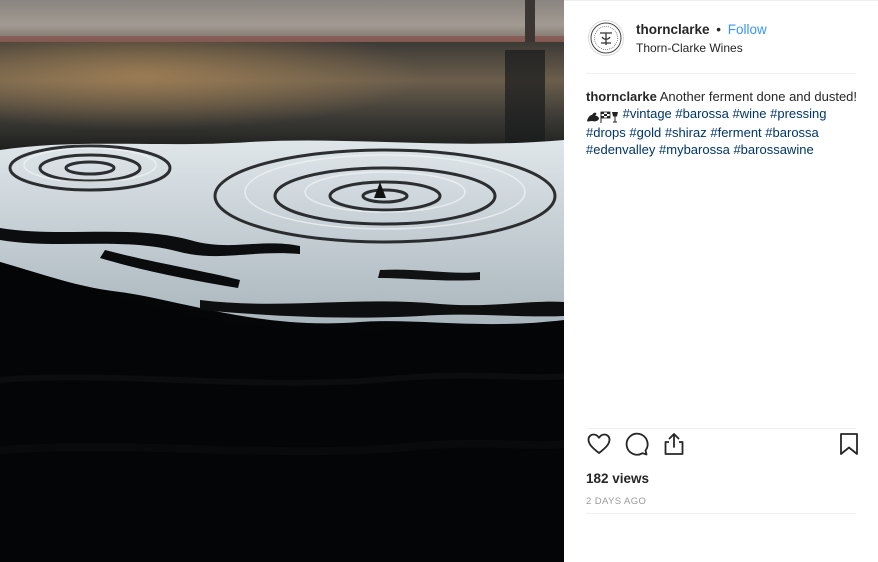  I want to click on chequered-flag-icon, so click(605, 115).